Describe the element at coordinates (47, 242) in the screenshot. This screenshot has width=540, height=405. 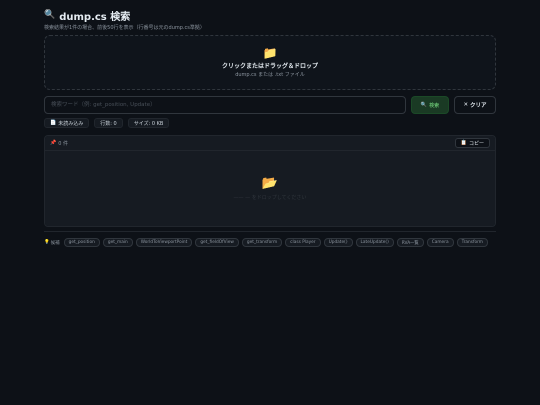
I see `lightbulb-icon: 💡` at that location.